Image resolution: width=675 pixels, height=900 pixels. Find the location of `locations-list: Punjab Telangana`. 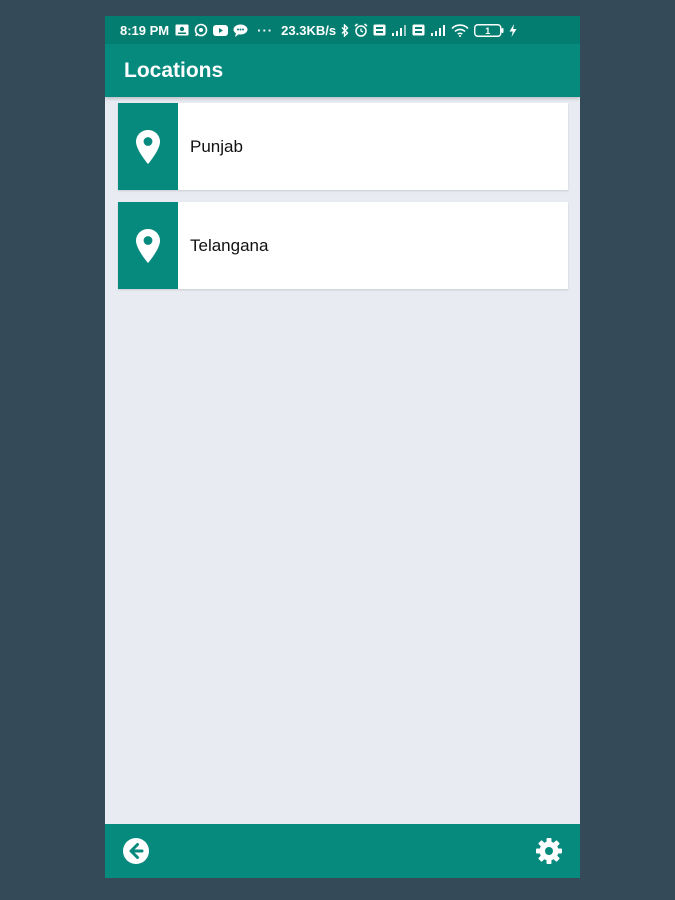

locations-list: Punjab Telangana is located at coordinates (343, 202).